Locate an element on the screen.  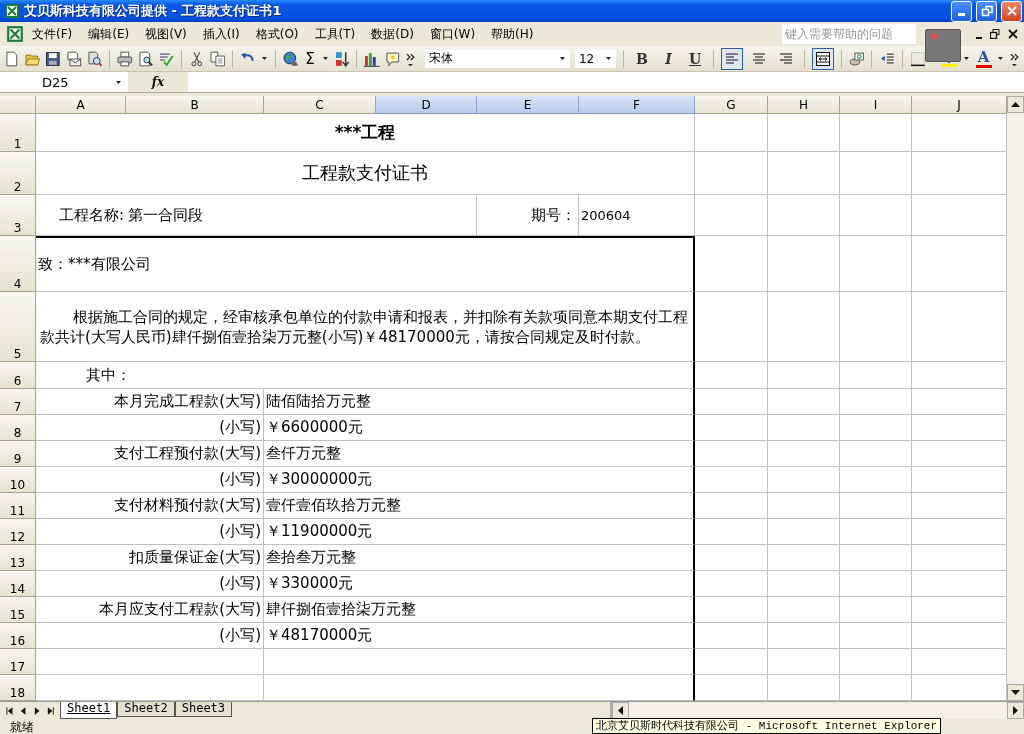
menu-item: 视图(V) is located at coordinates (166, 34).